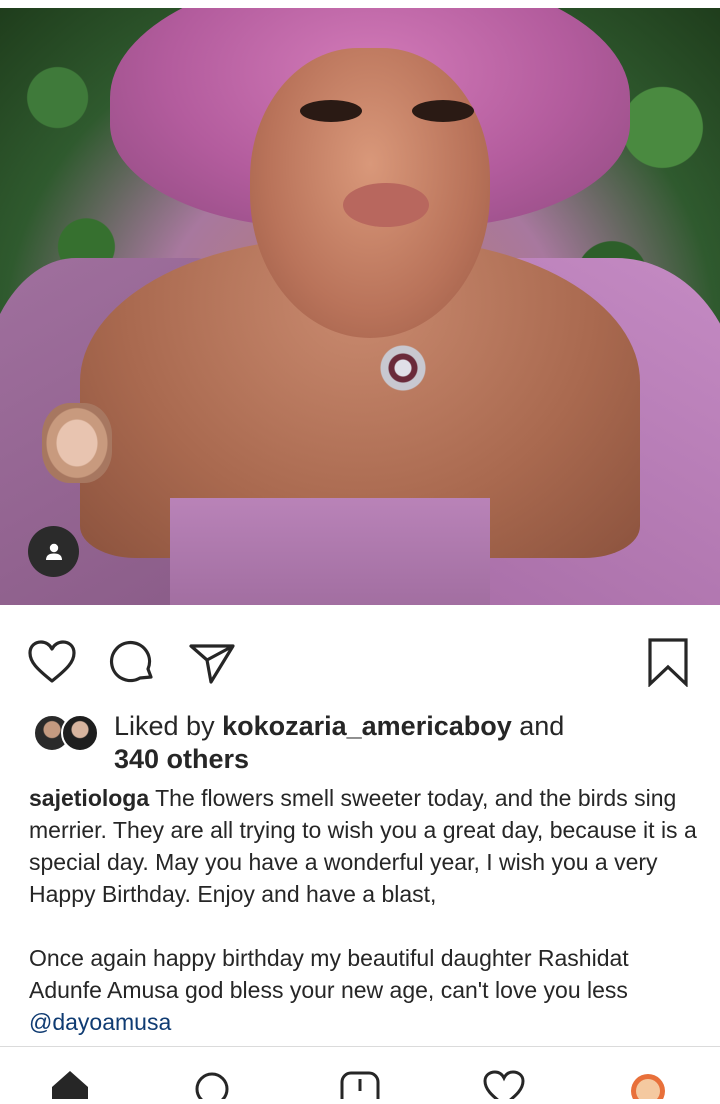  I want to click on save-button, so click(668, 662).